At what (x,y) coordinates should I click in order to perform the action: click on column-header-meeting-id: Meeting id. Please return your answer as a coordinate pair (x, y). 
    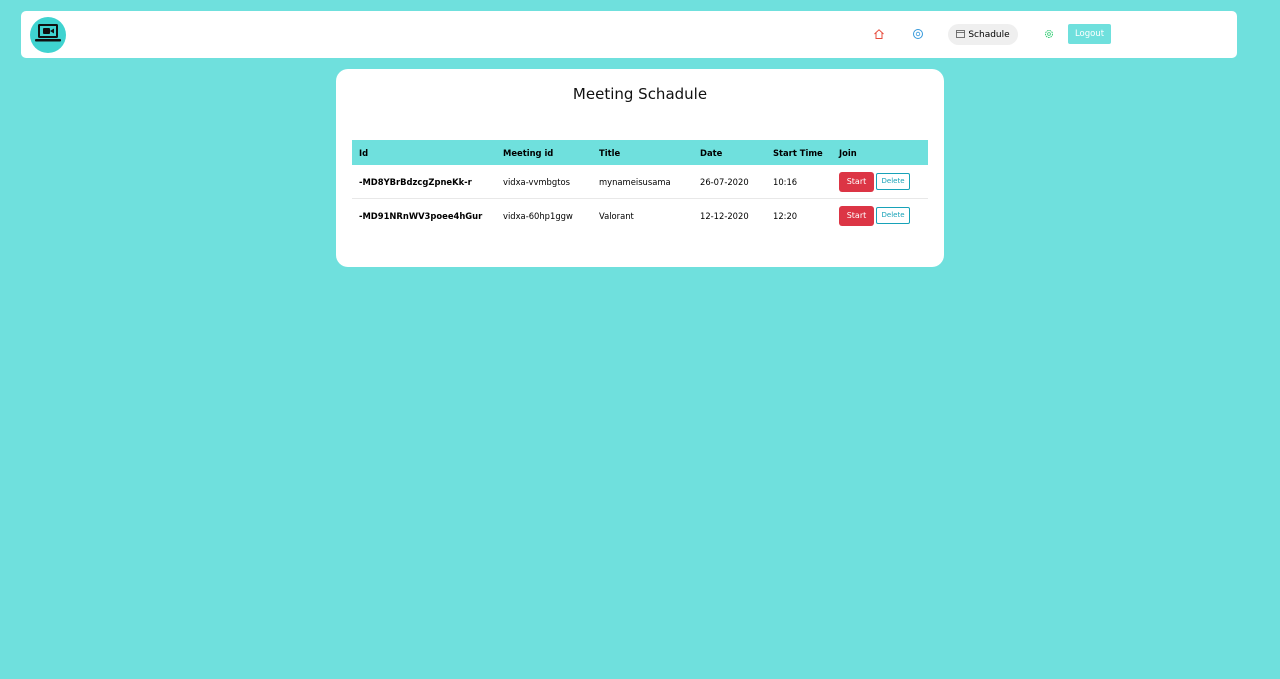
    Looking at the image, I should click on (544, 152).